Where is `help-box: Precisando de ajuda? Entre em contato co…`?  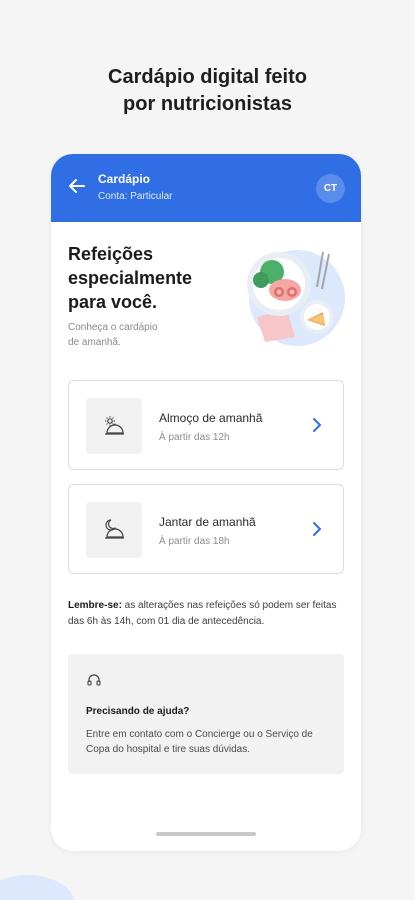 help-box: Precisando de ajuda? Entre em contato co… is located at coordinates (206, 714).